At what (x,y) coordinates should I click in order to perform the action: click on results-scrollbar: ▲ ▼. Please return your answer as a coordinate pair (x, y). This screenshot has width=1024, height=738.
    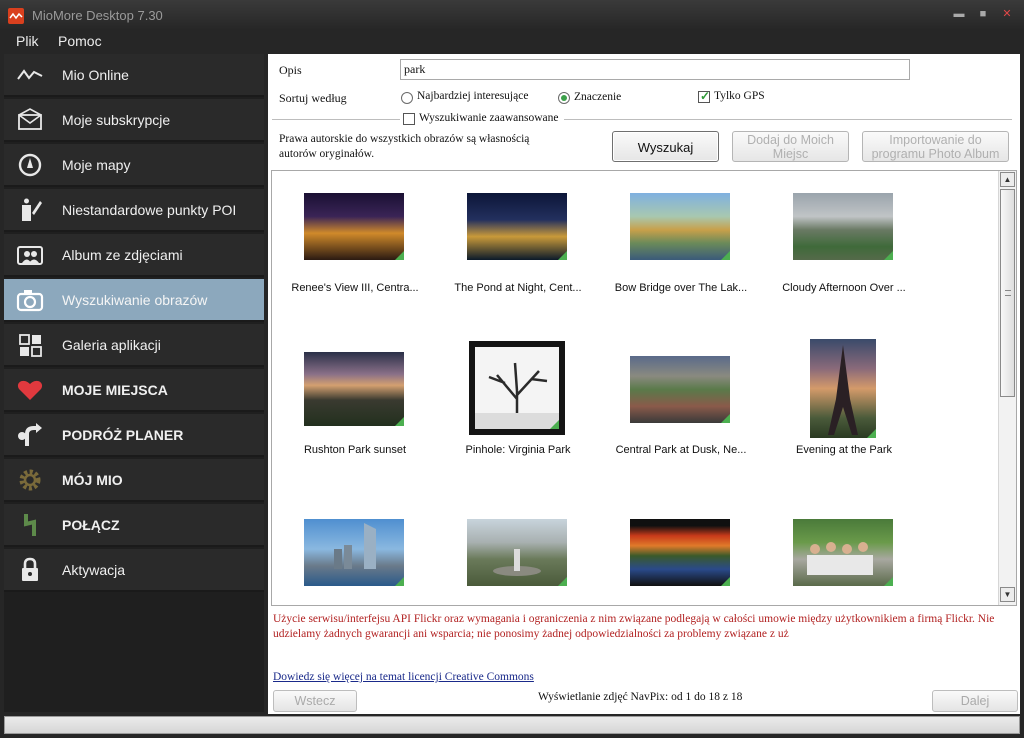
    Looking at the image, I should click on (1007, 388).